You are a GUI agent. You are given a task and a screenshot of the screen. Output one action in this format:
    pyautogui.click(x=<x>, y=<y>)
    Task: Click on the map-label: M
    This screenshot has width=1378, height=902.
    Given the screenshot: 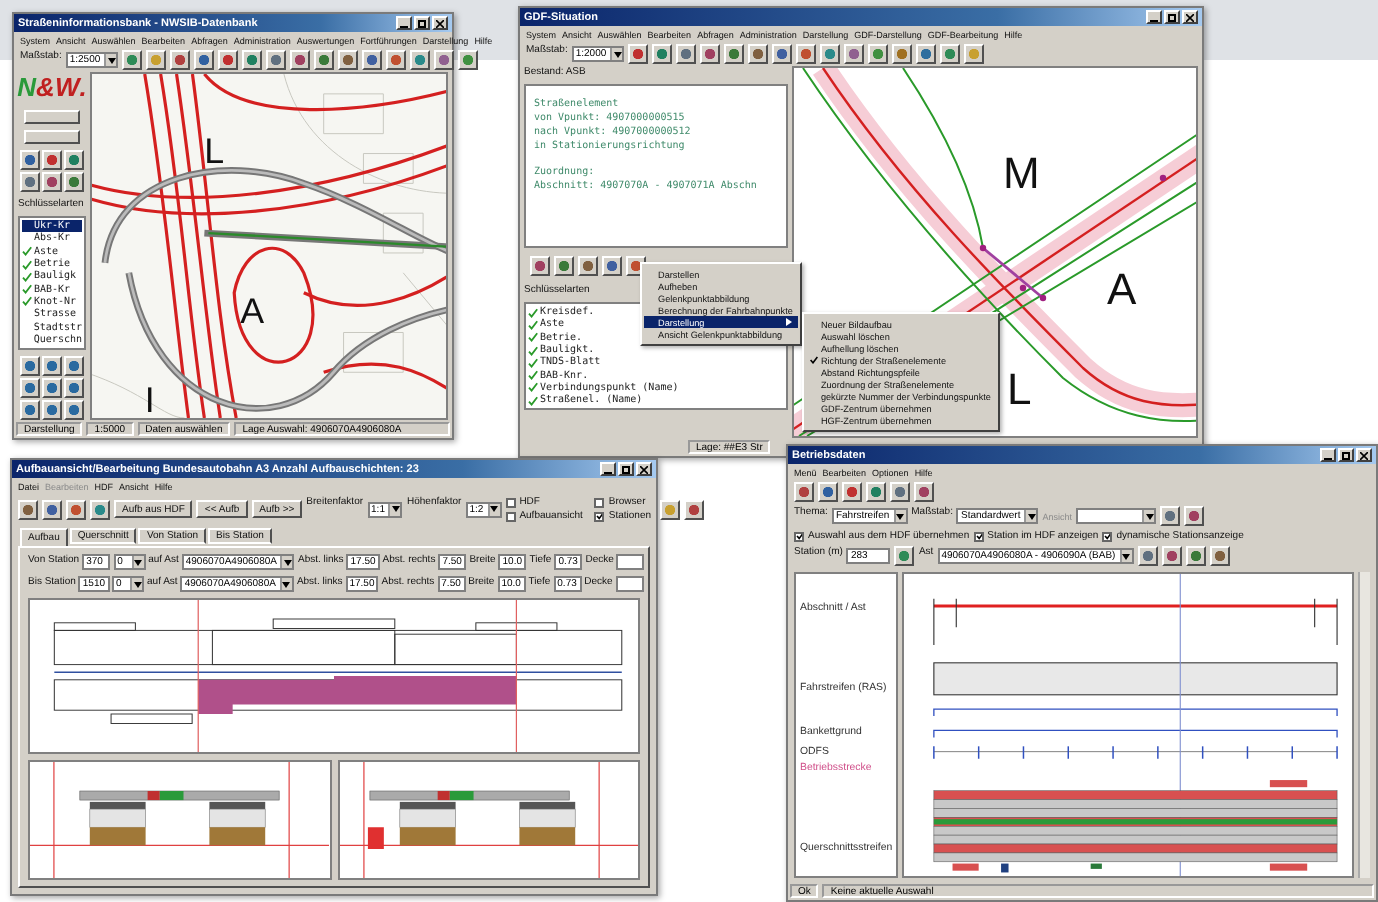 What is the action you would take?
    pyautogui.click(x=1021, y=173)
    